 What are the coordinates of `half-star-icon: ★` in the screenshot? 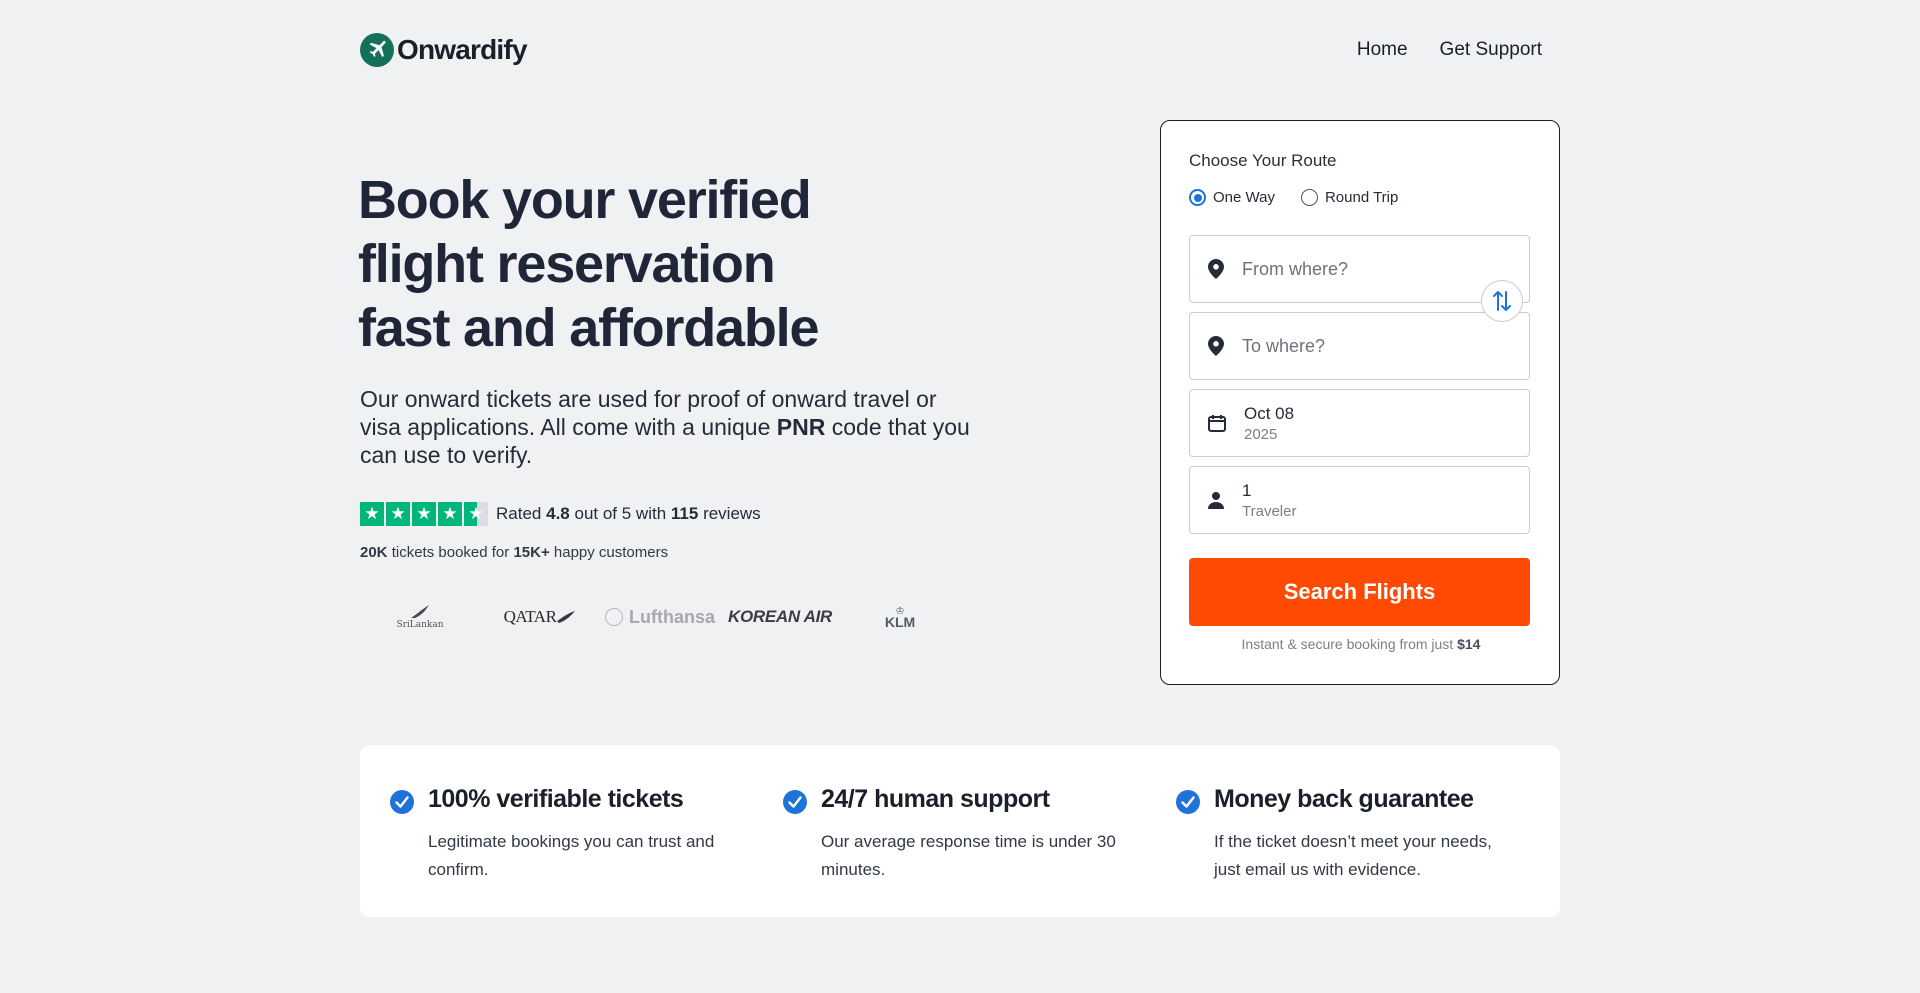 It's located at (476, 514).